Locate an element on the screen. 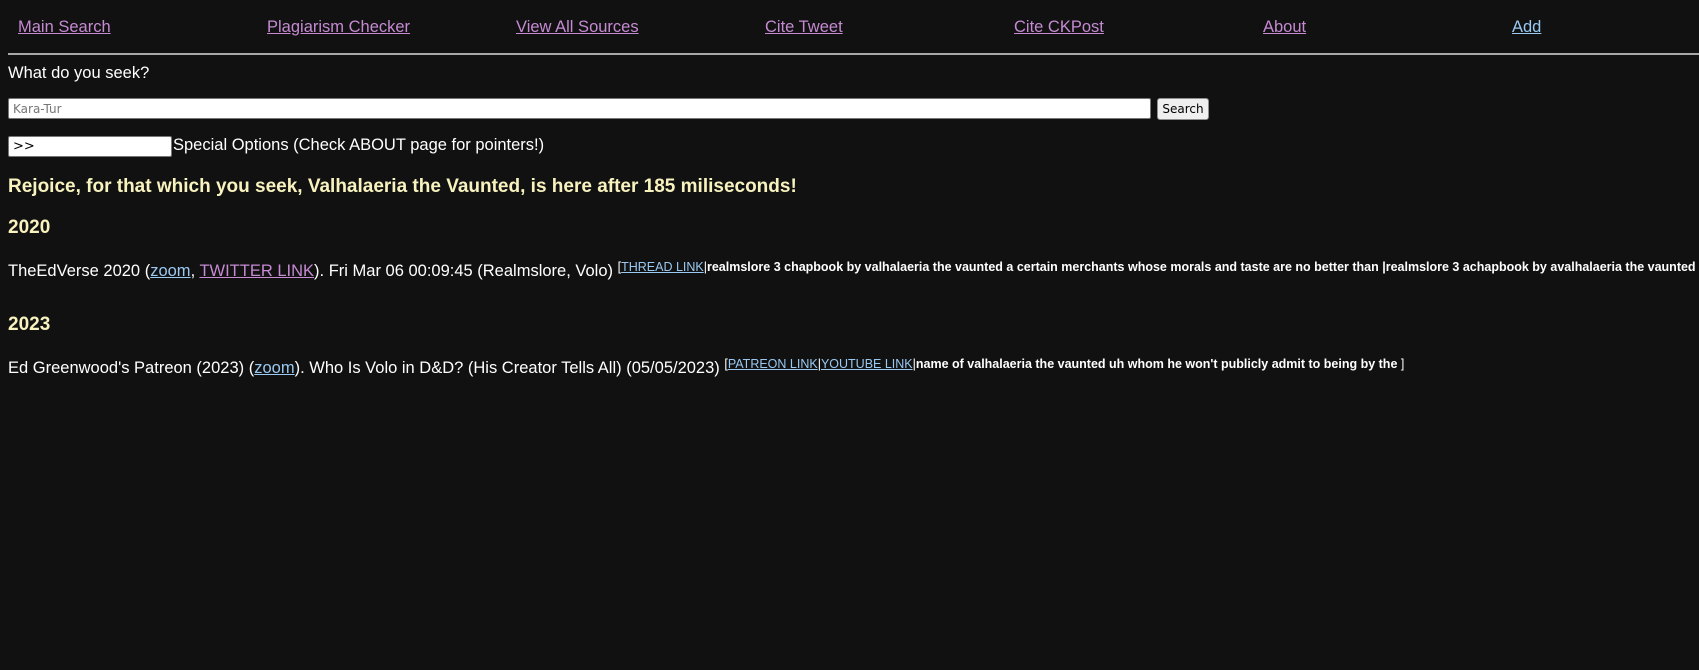  nav-cite-tweet-link: Cite Tweet is located at coordinates (804, 27).